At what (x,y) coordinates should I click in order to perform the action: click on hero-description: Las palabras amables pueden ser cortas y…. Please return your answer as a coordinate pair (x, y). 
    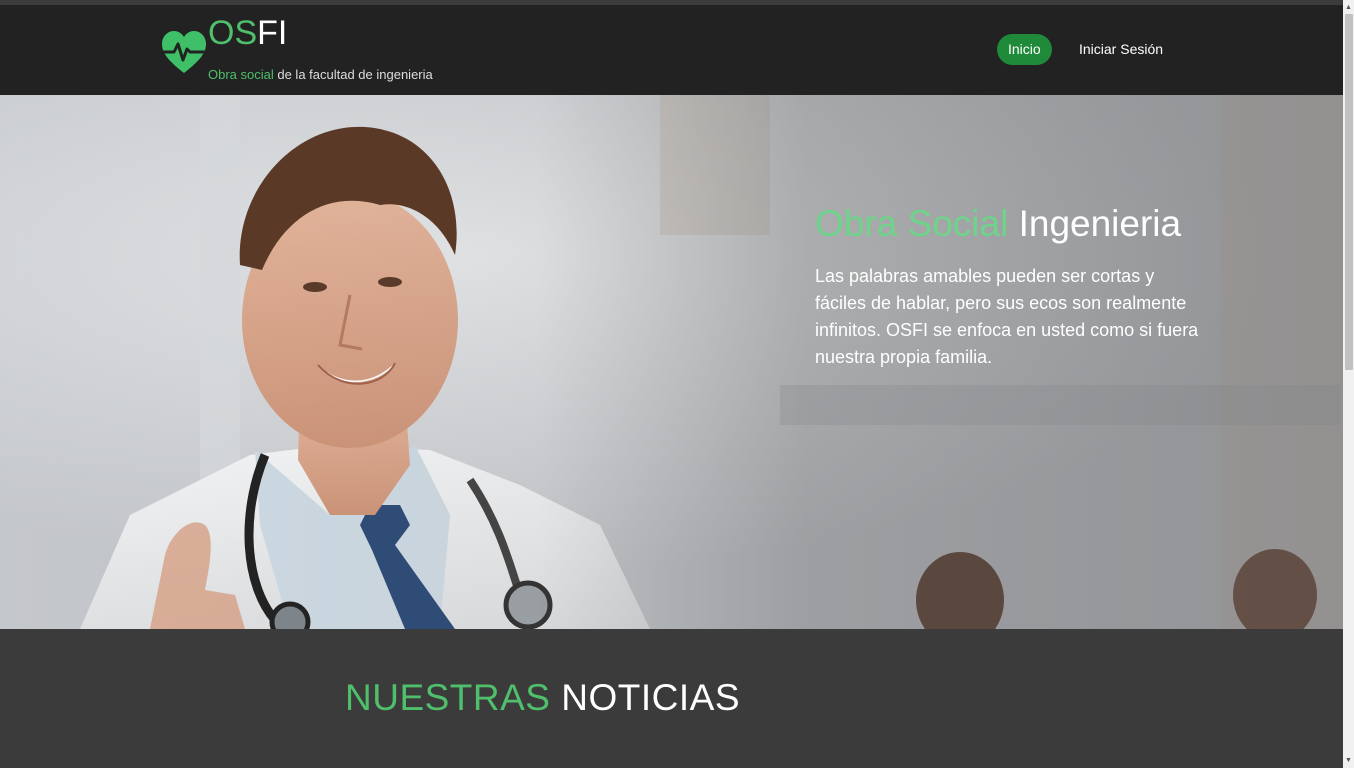
    Looking at the image, I should click on (1007, 316).